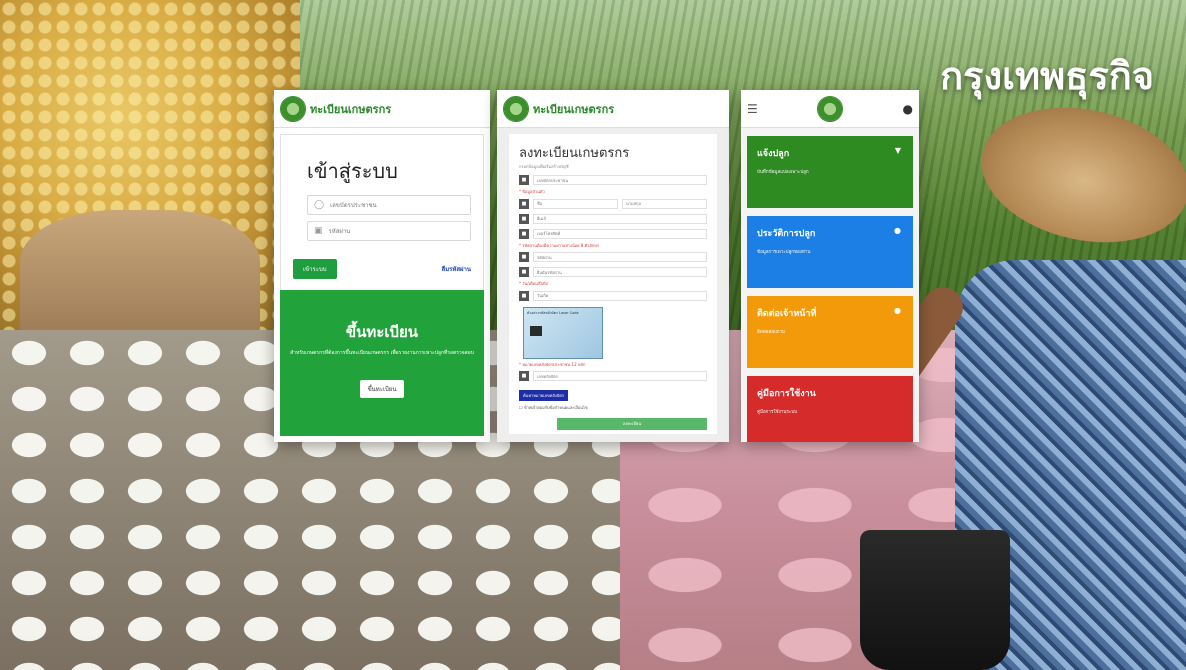  What do you see at coordinates (613, 407) in the screenshot?
I see `consent-checkbox: ☐ ข้าพเจ้ายอมรับข้อกำหนดและเงื่อนไข` at bounding box center [613, 407].